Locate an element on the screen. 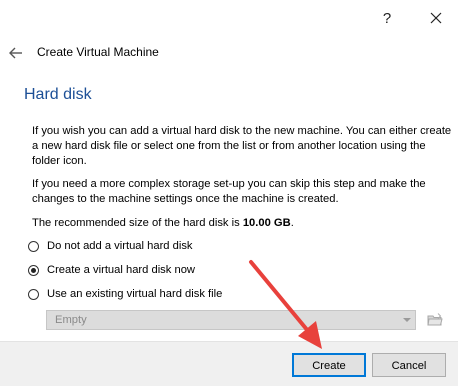 The height and width of the screenshot is (386, 458). radio-label: Use an existing virtual hard disk file is located at coordinates (135, 294).